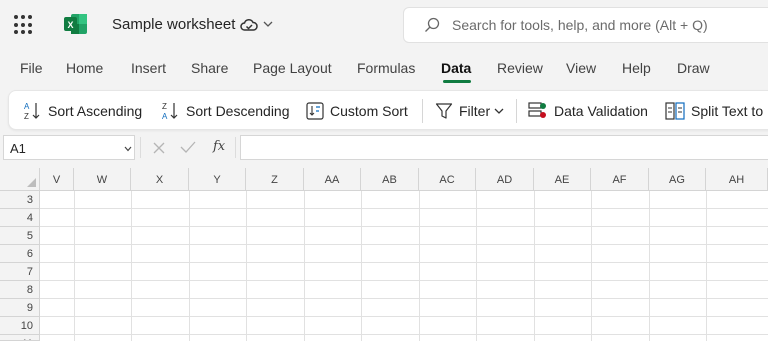 This screenshot has width=768, height=341. What do you see at coordinates (727, 111) in the screenshot?
I see `split-text-label: Split Text to` at bounding box center [727, 111].